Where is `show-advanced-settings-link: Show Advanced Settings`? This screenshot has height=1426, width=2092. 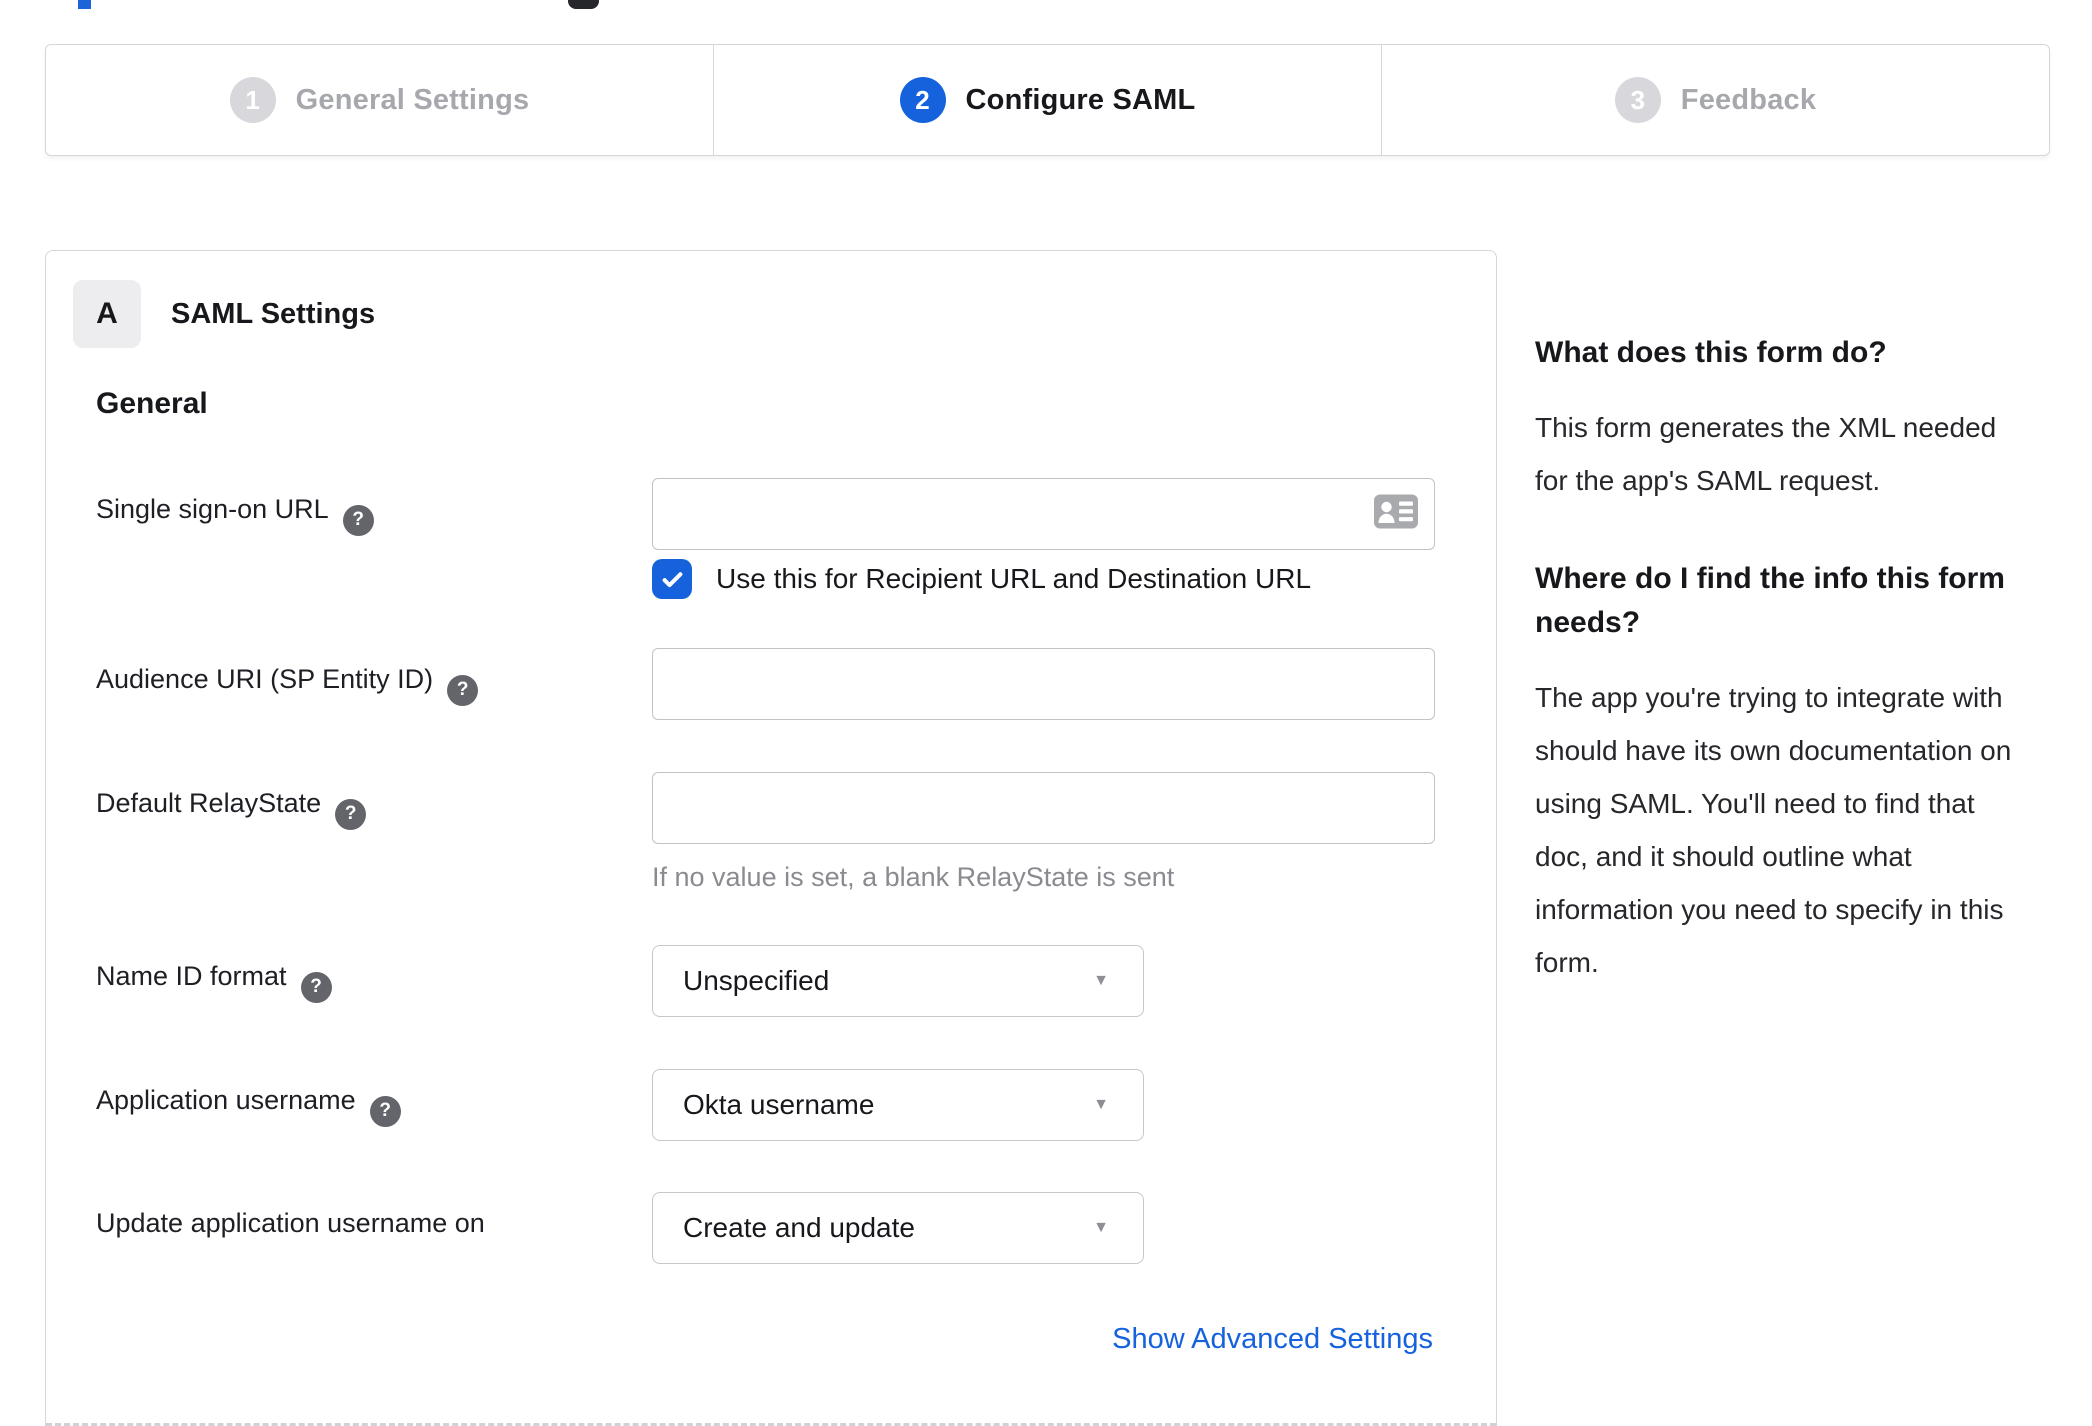
show-advanced-settings-link: Show Advanced Settings is located at coordinates (1272, 1339).